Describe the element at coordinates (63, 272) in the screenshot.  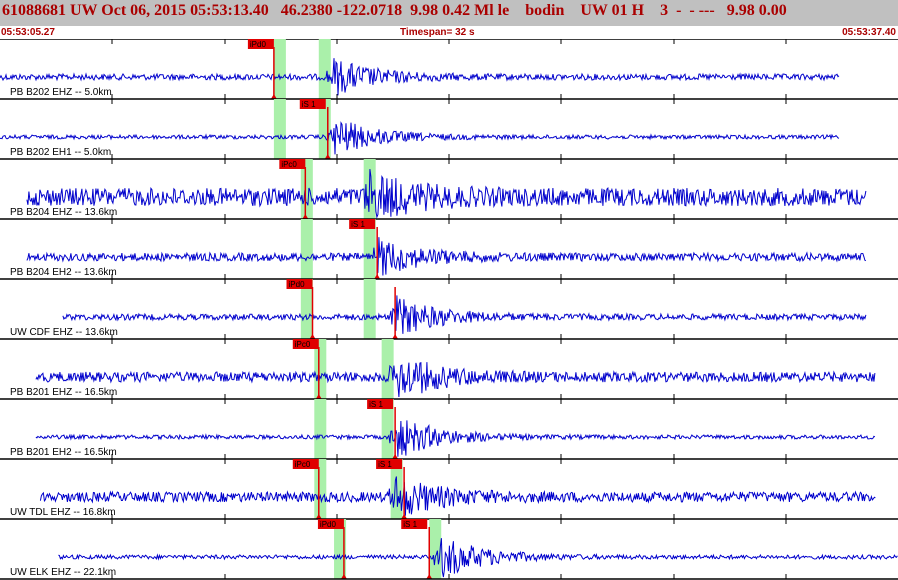
I see `station-label: PB B204 EH2 -- 13.6km` at that location.